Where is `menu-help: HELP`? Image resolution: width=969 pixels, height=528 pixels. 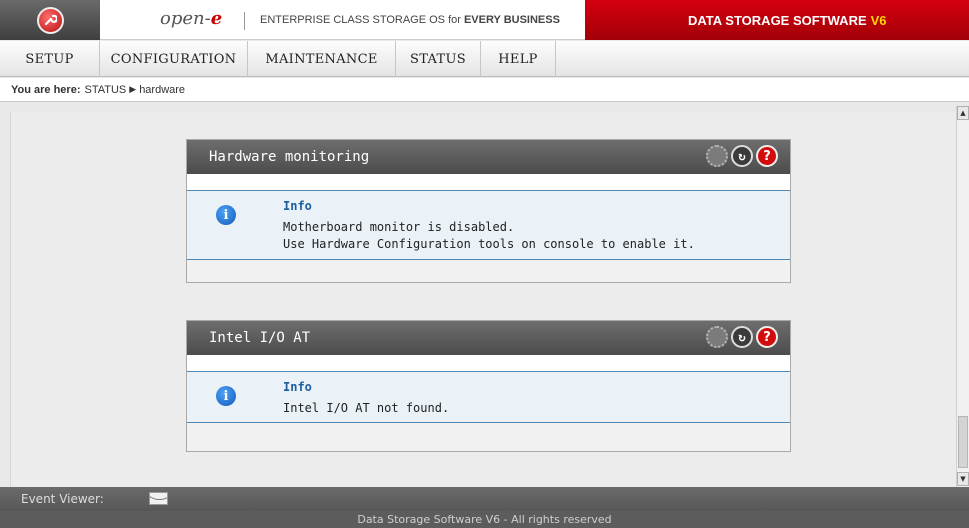 menu-help: HELP is located at coordinates (518, 59).